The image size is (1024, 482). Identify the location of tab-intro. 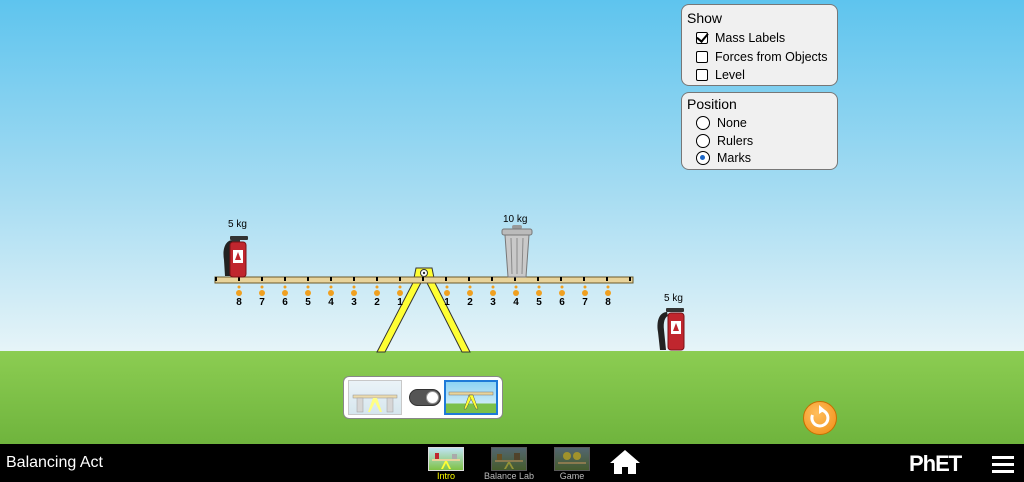
(446, 459).